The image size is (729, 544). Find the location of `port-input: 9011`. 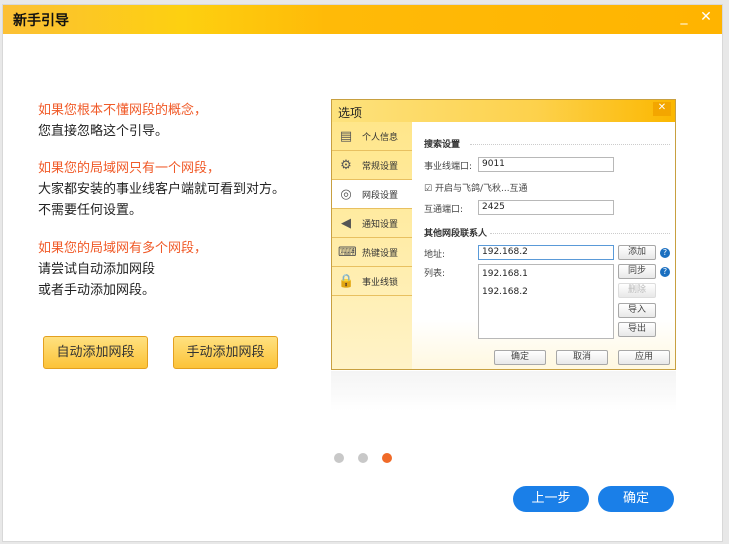

port-input: 9011 is located at coordinates (546, 164).